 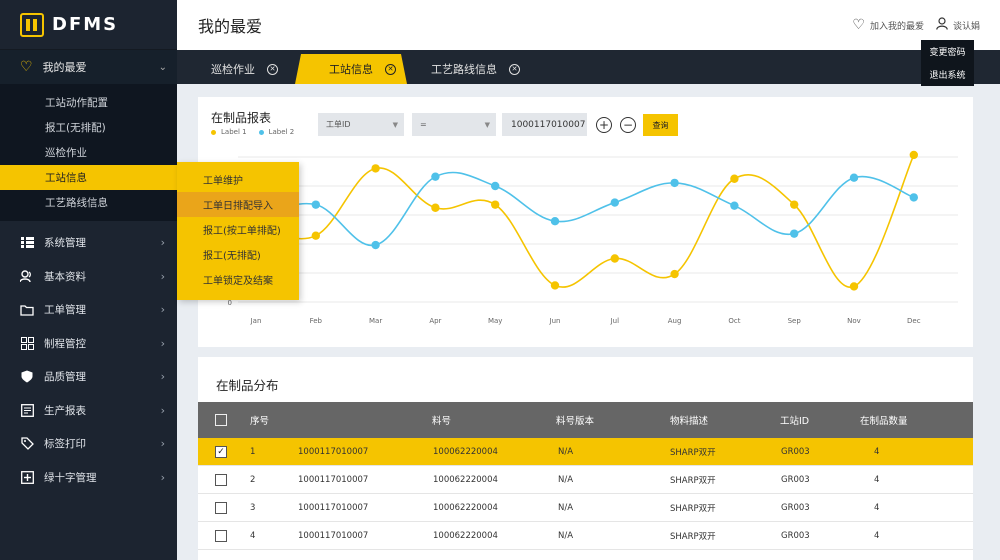 I want to click on tab-routing-info: 工艺路线信息 ✕, so click(x=475, y=69).